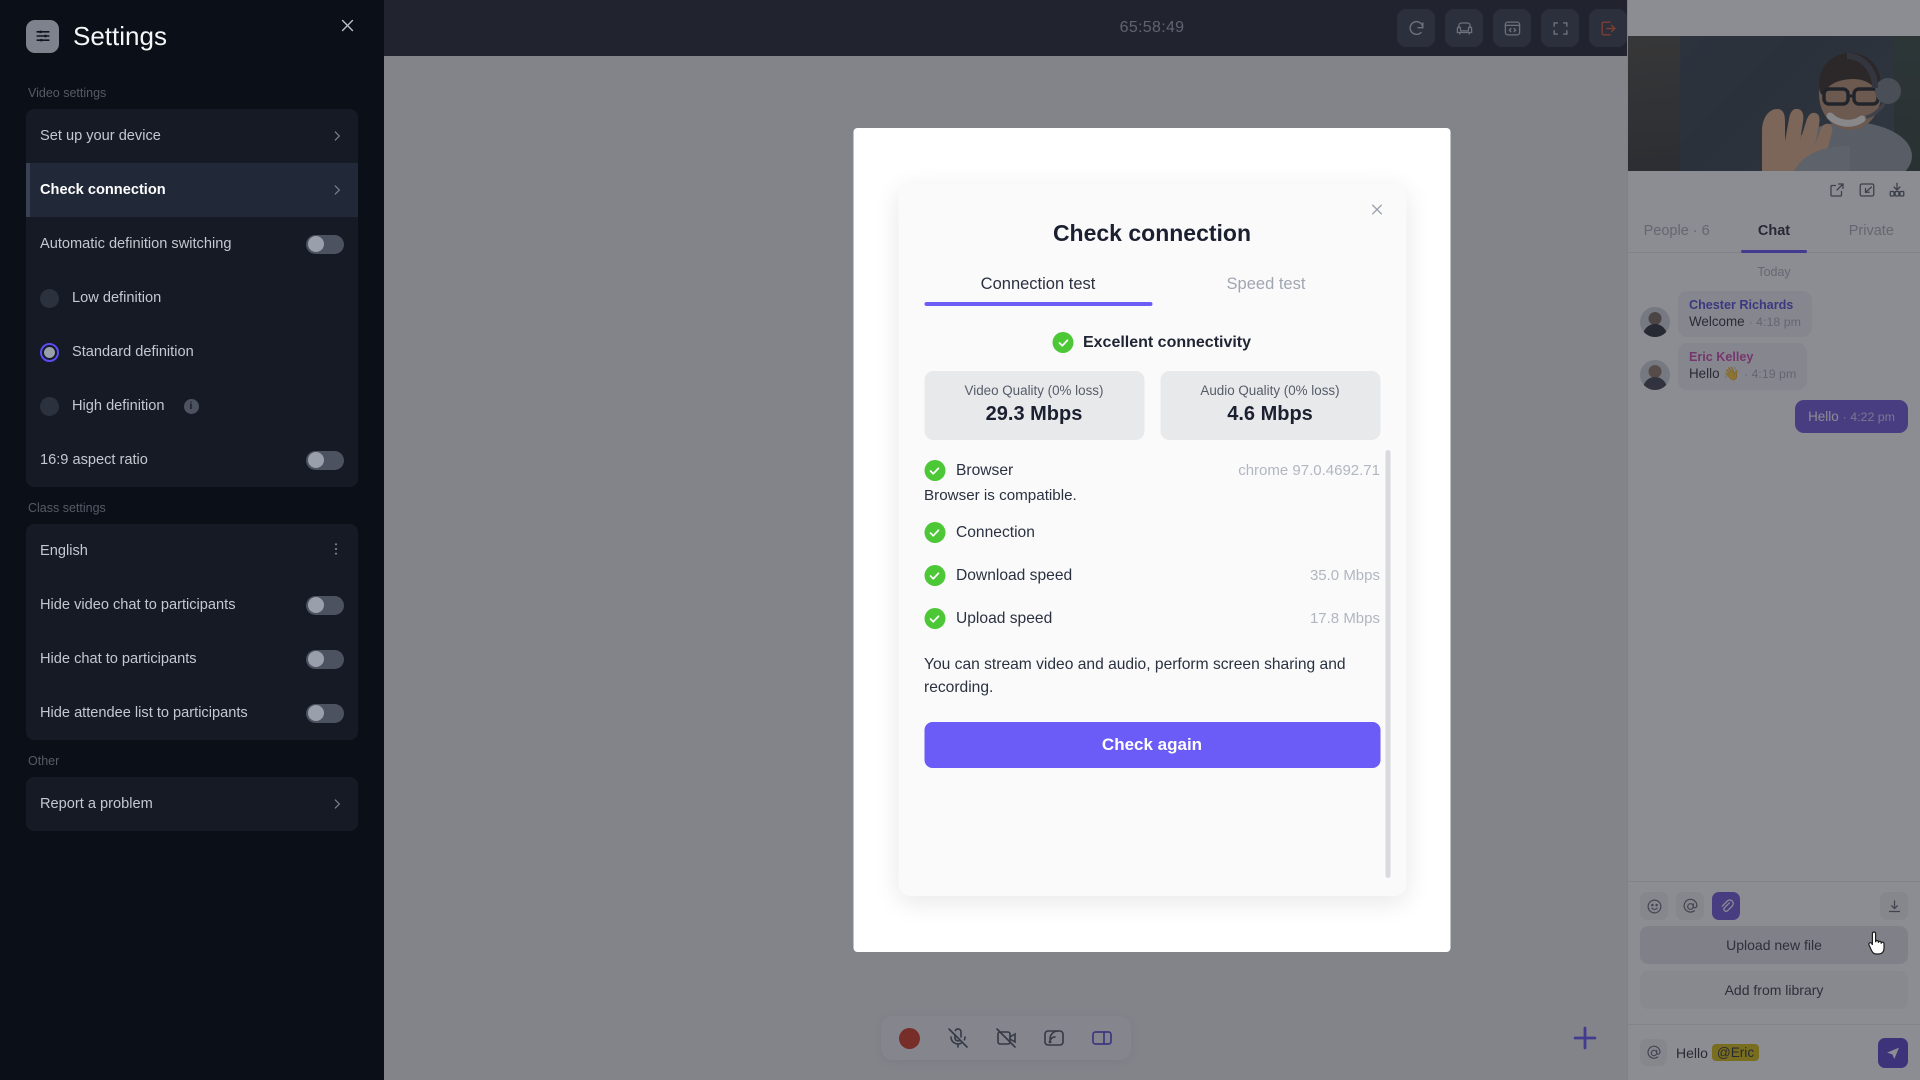 The height and width of the screenshot is (1080, 1920). I want to click on checklist-value: chrome 97.0.4692.71, so click(1309, 470).